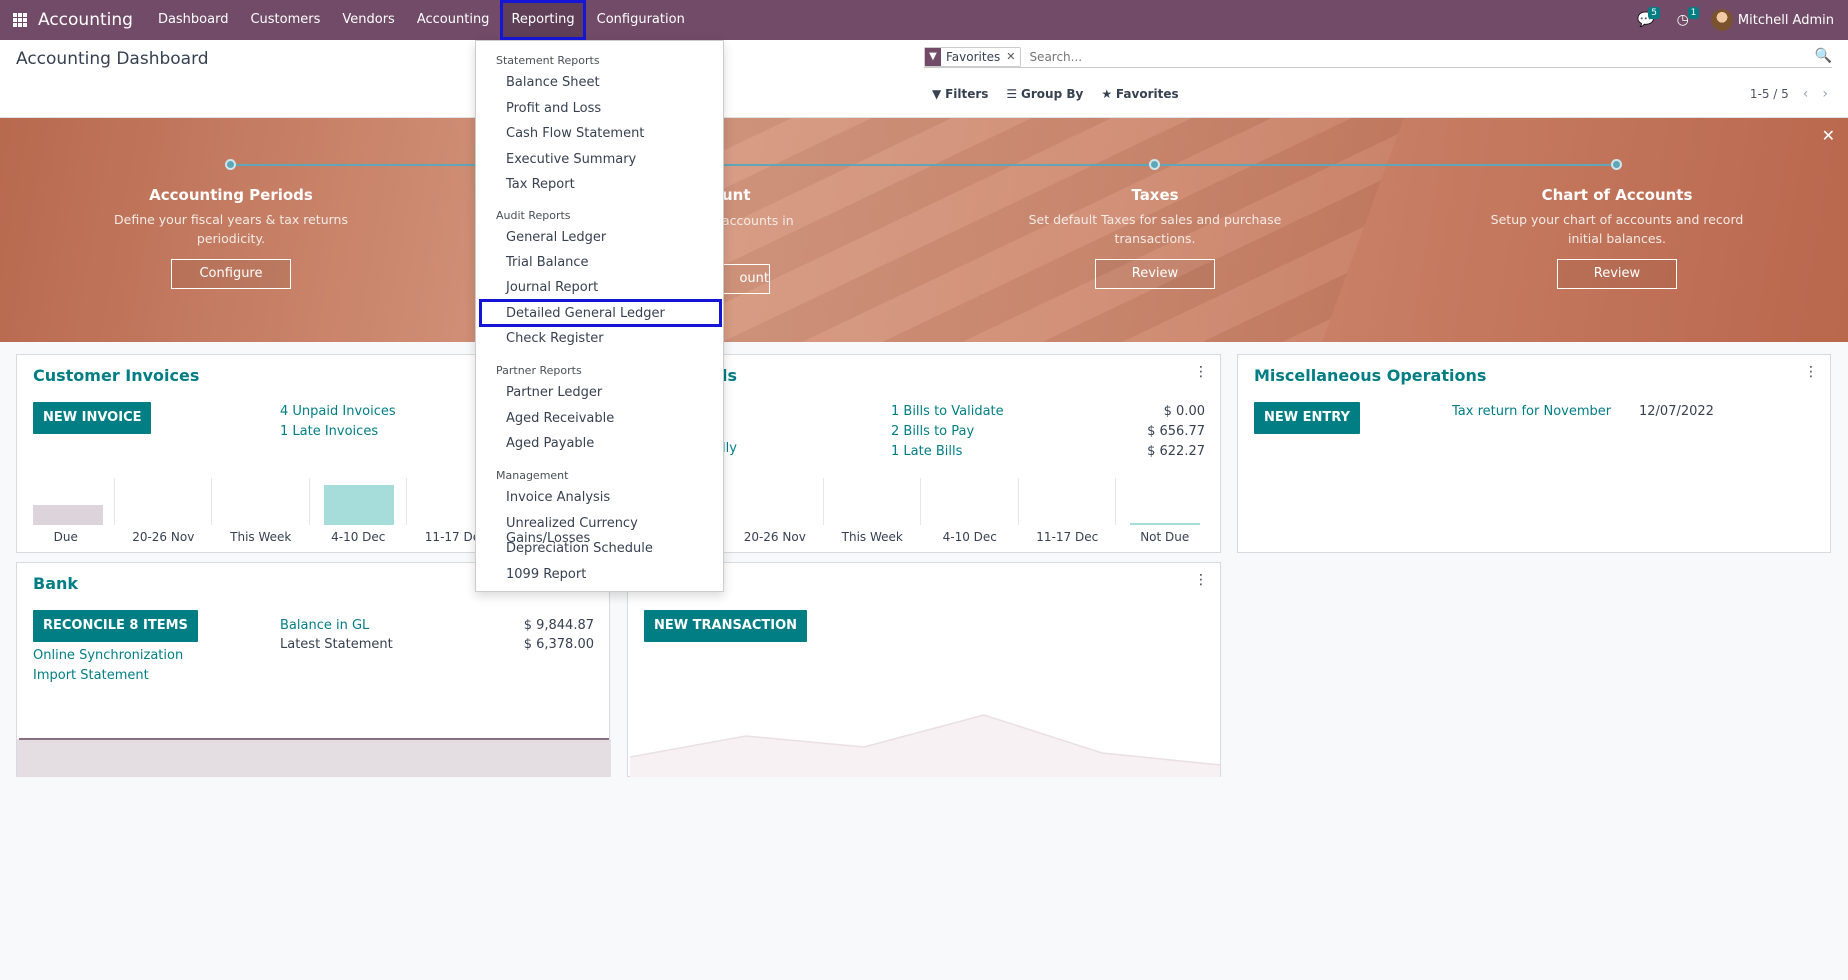  What do you see at coordinates (1617, 195) in the screenshot?
I see `step-title: Chart of Accounts` at bounding box center [1617, 195].